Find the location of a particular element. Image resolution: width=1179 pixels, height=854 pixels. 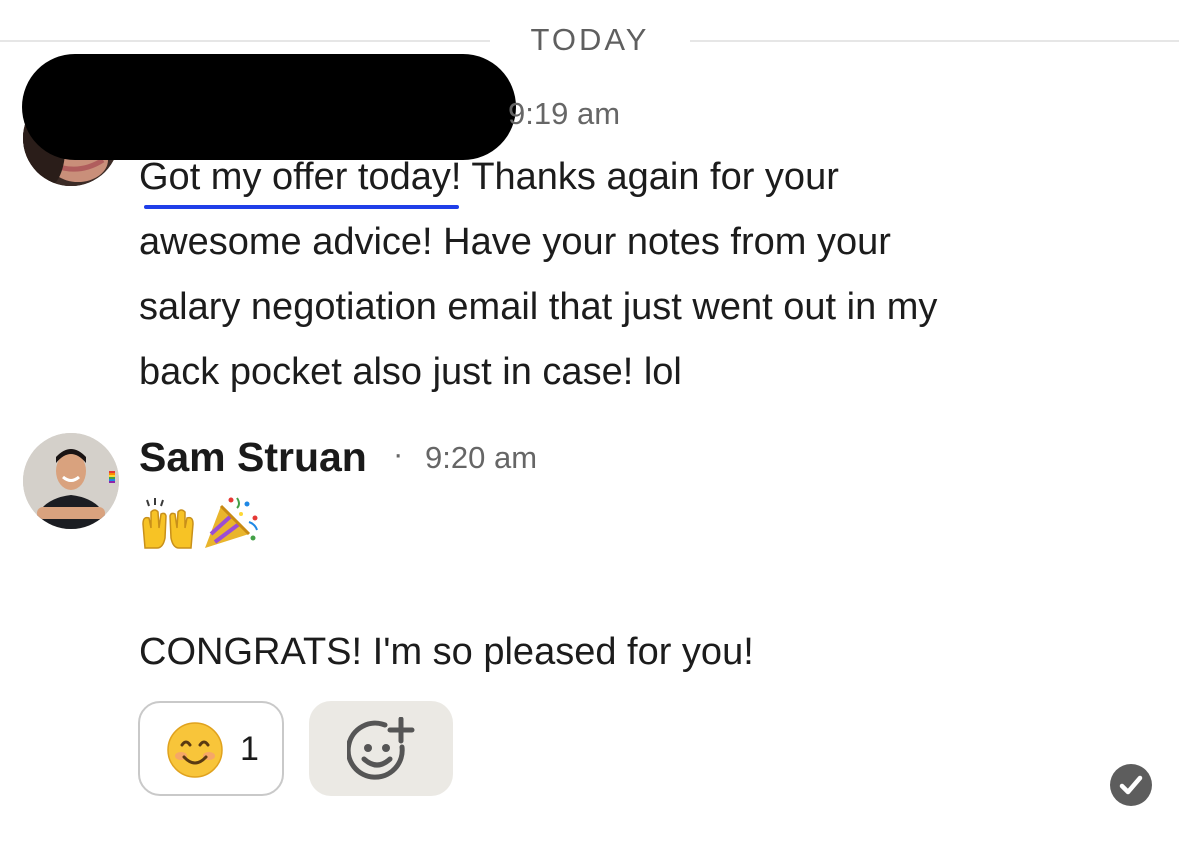

message-line-rest: ! Thanks again for your is located at coordinates (644, 177).